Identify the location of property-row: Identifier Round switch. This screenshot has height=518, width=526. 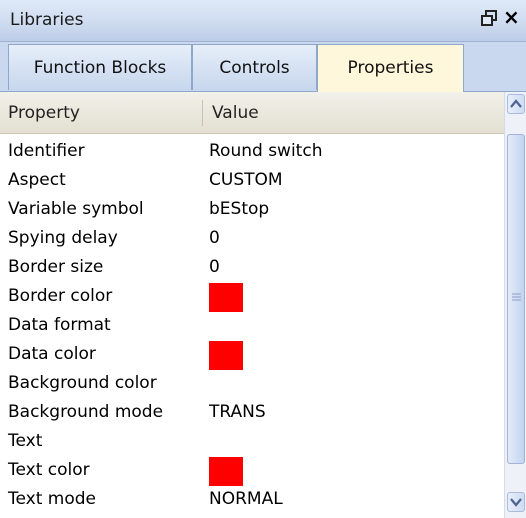
(252, 151).